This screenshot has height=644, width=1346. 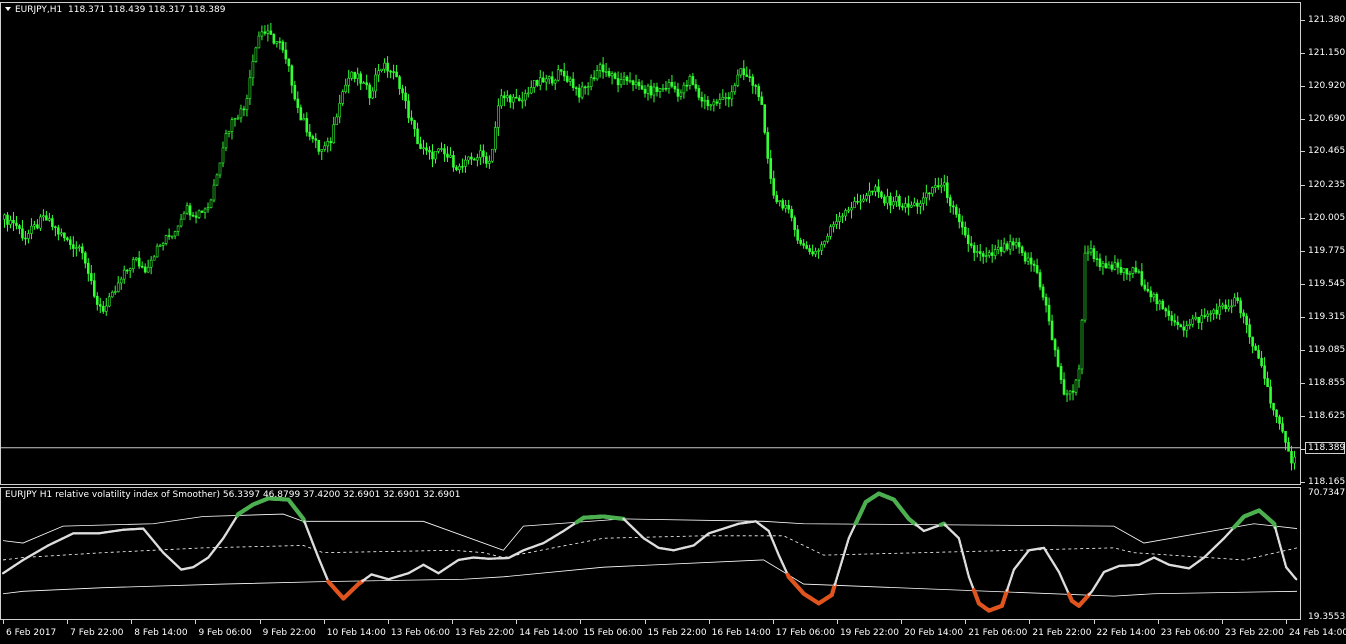 What do you see at coordinates (1062, 633) in the screenshot?
I see `time-tick-label: 21 Feb 22:00` at bounding box center [1062, 633].